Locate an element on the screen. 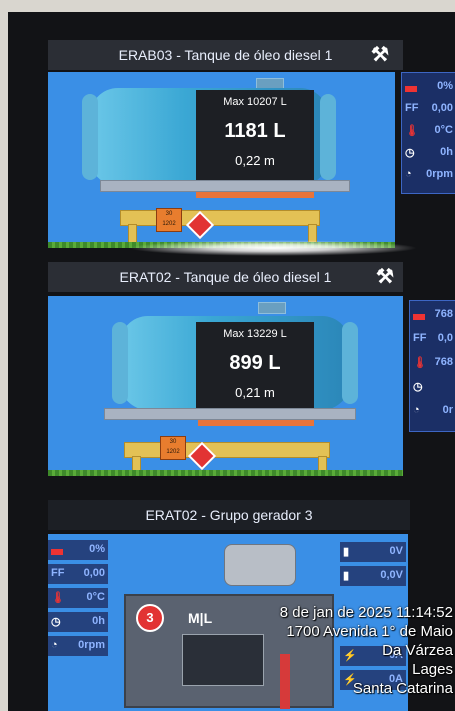 This screenshot has height=711, width=455. status-row: 768 is located at coordinates (432, 315).